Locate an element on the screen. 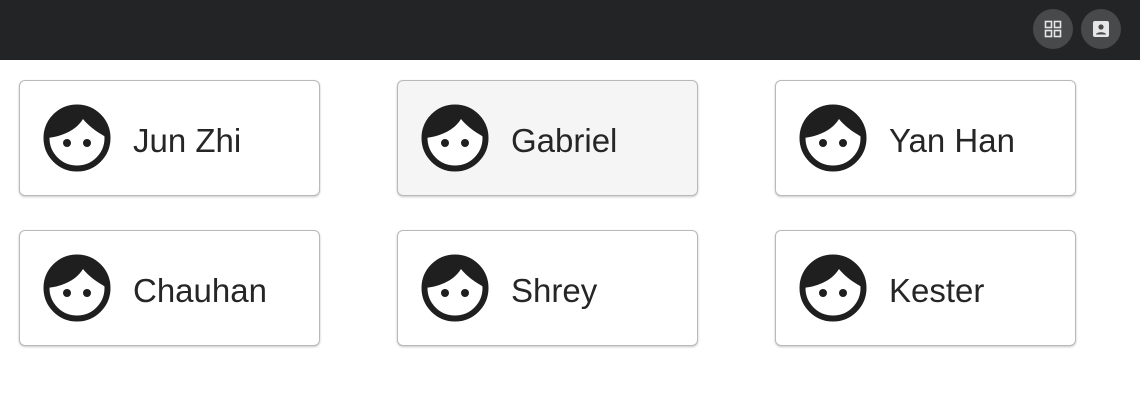  person-name: Jun Zhi is located at coordinates (187, 140).